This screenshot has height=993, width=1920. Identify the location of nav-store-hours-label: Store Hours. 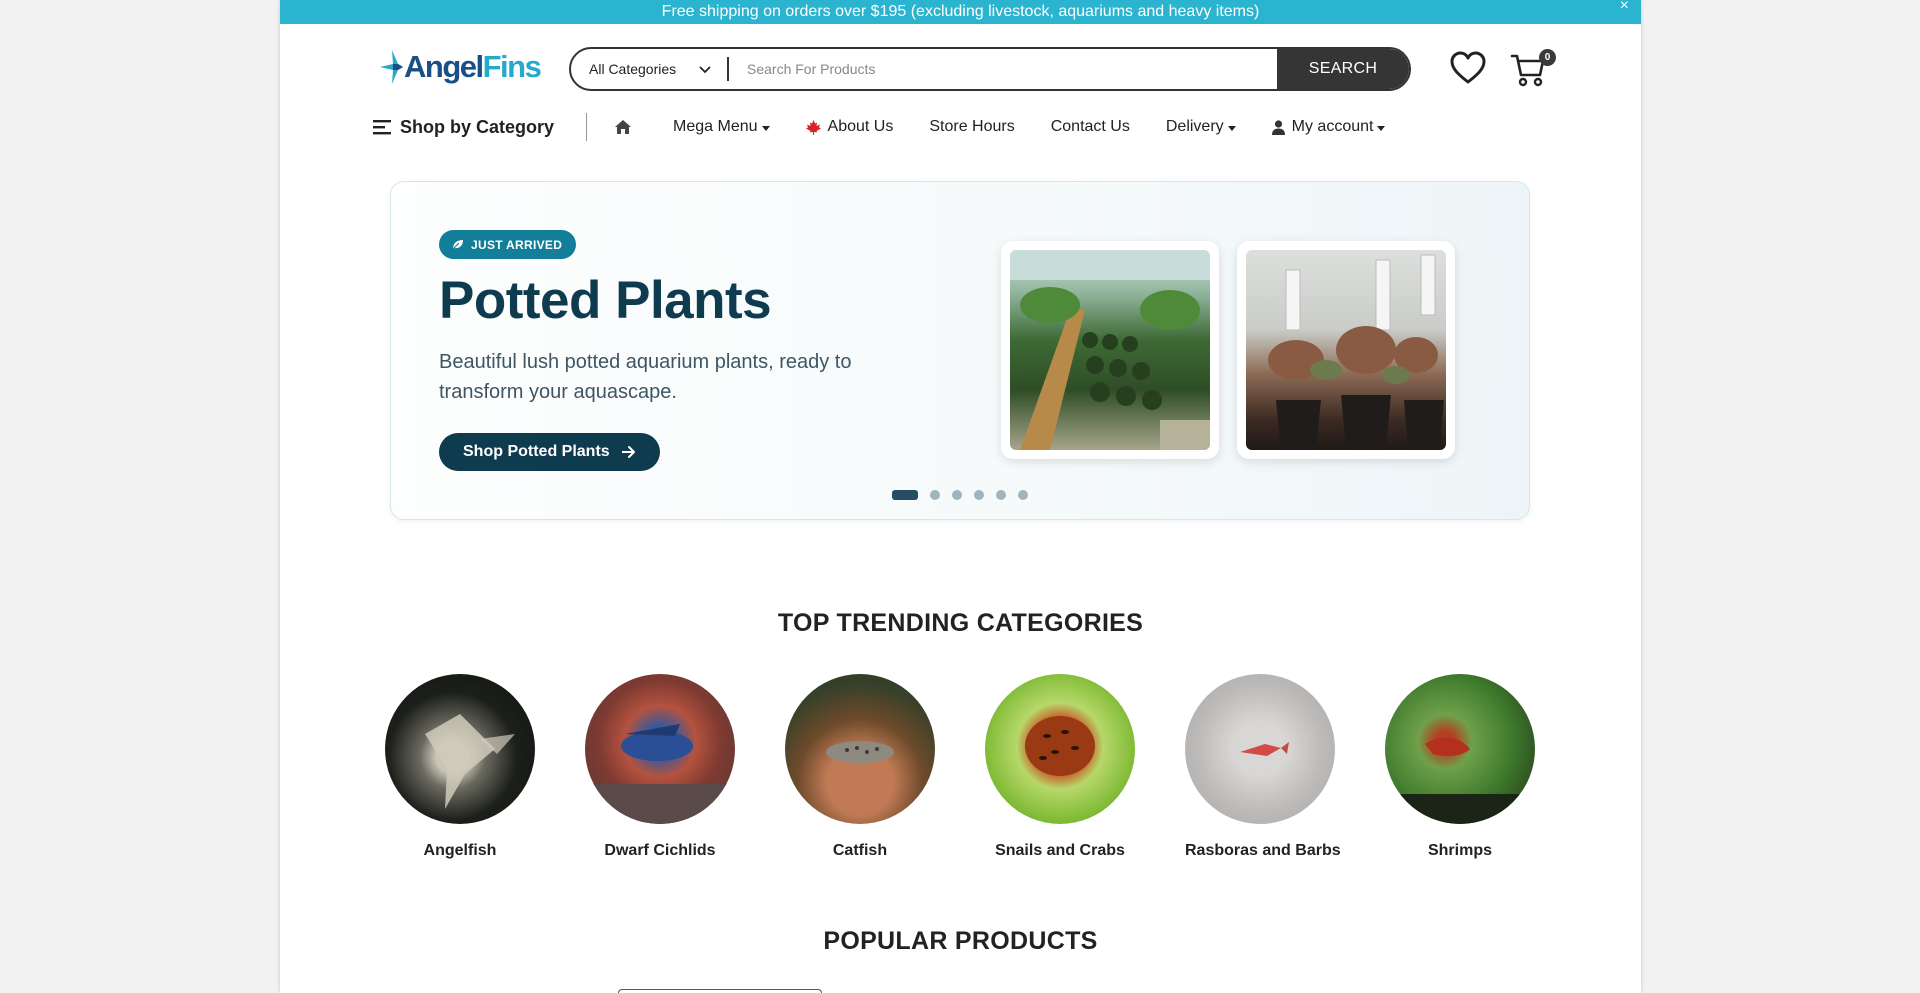
(972, 126).